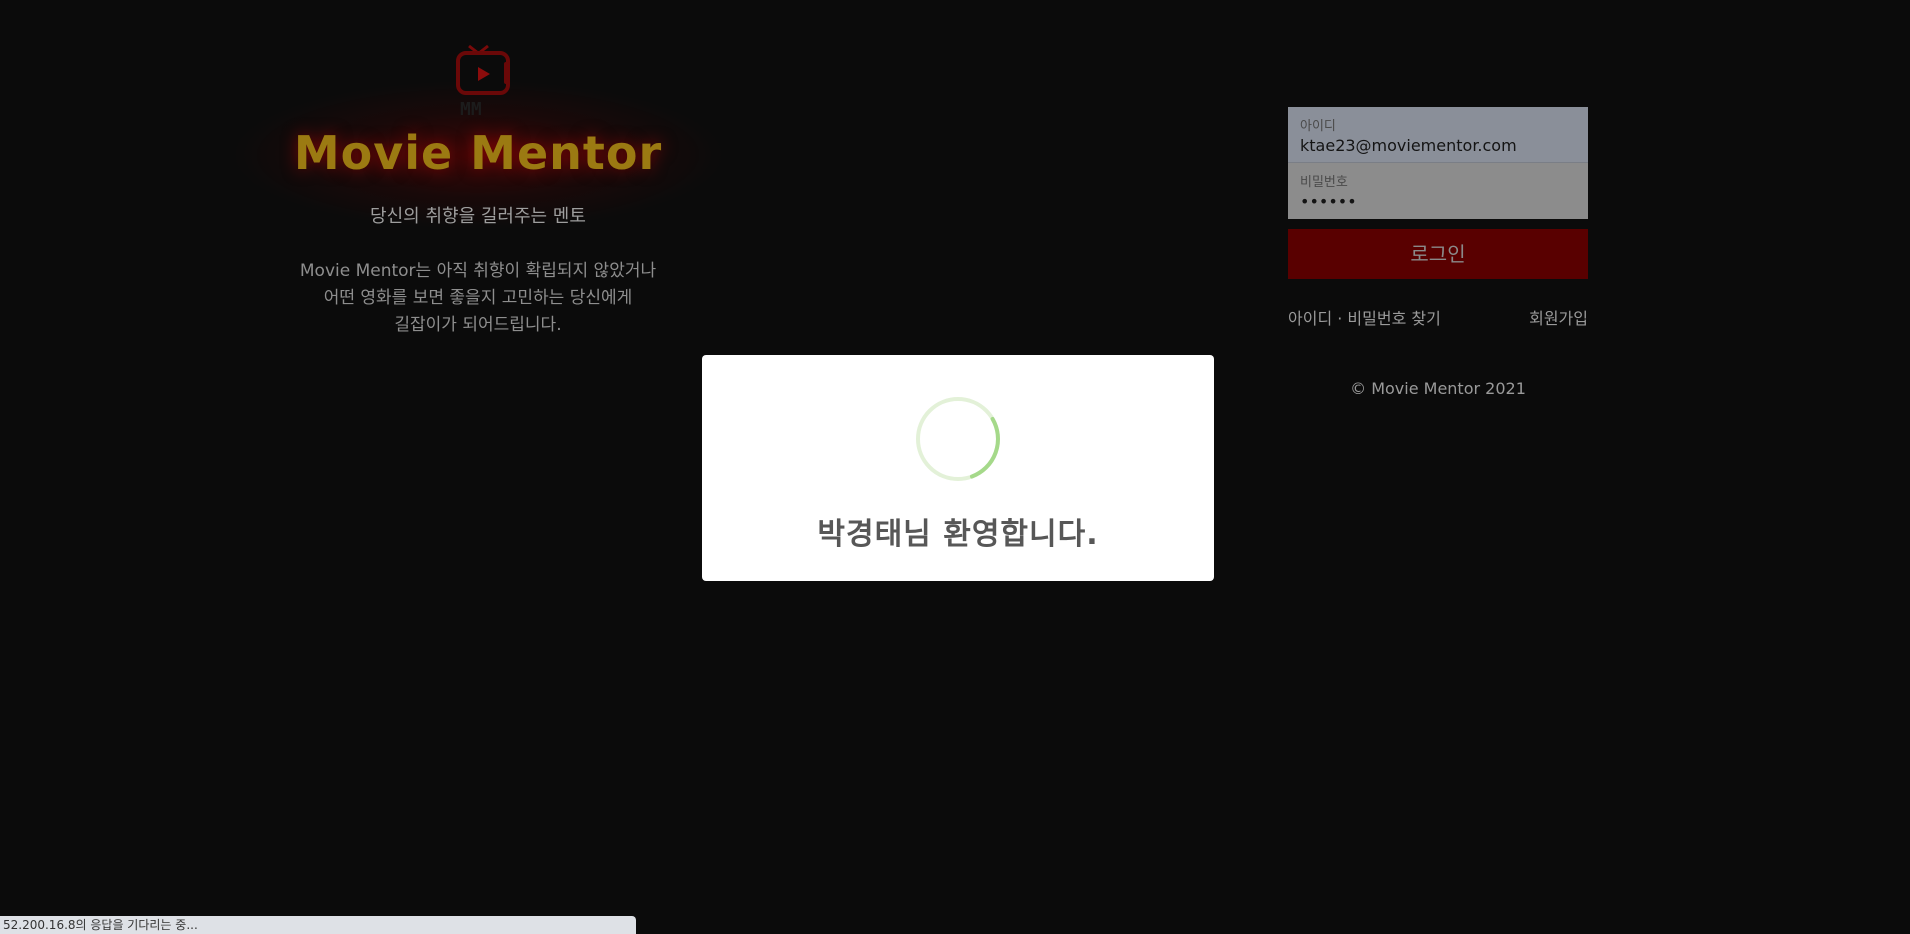 The width and height of the screenshot is (1910, 934). I want to click on id-field: 아이디 ktae23@moviementor.com, so click(1438, 135).